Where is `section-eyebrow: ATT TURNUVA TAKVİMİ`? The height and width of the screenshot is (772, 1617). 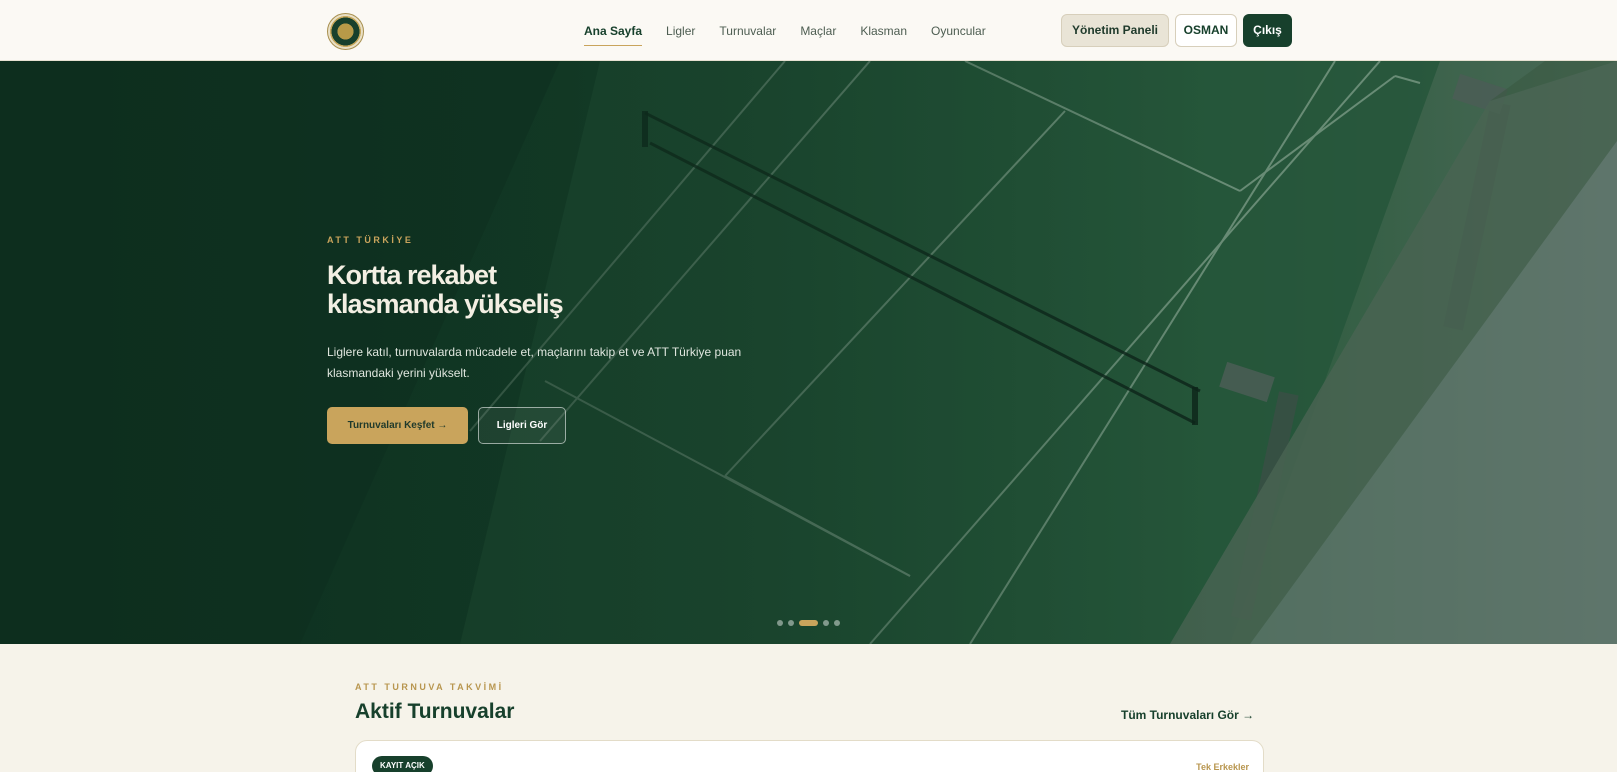
section-eyebrow: ATT TURNUVA TAKVİMİ is located at coordinates (429, 687).